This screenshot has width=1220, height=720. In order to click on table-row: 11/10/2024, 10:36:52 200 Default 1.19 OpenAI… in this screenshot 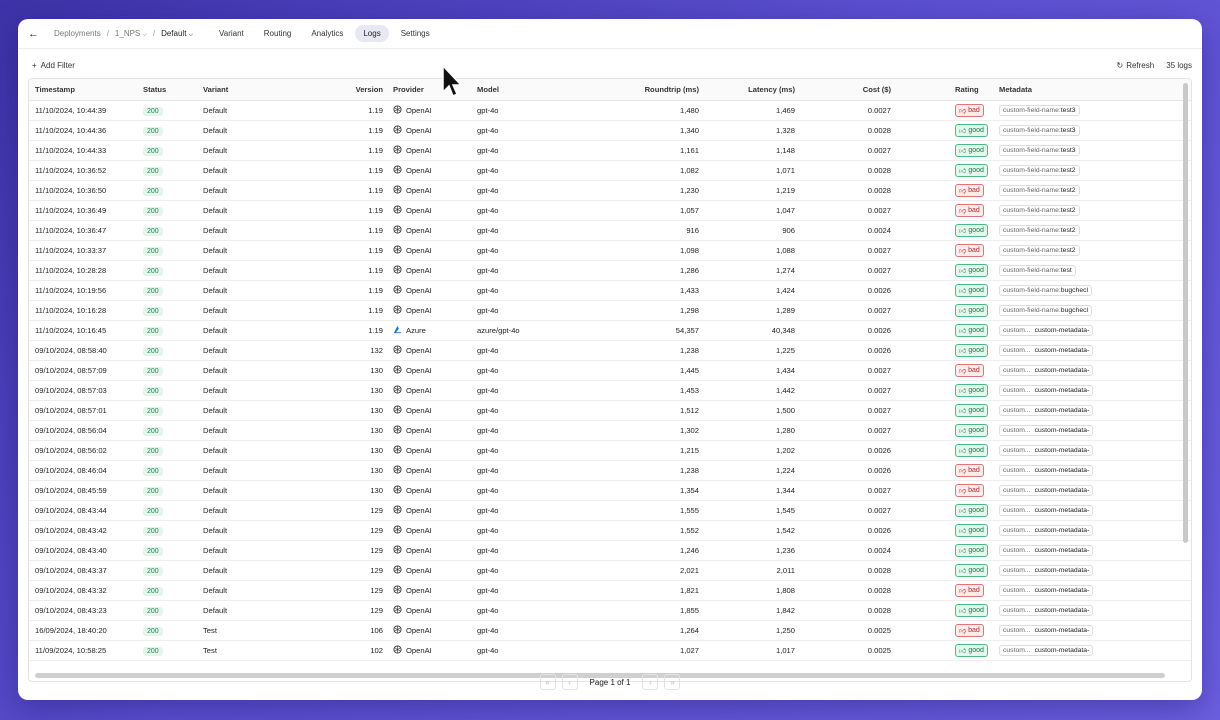, I will do `click(610, 171)`.